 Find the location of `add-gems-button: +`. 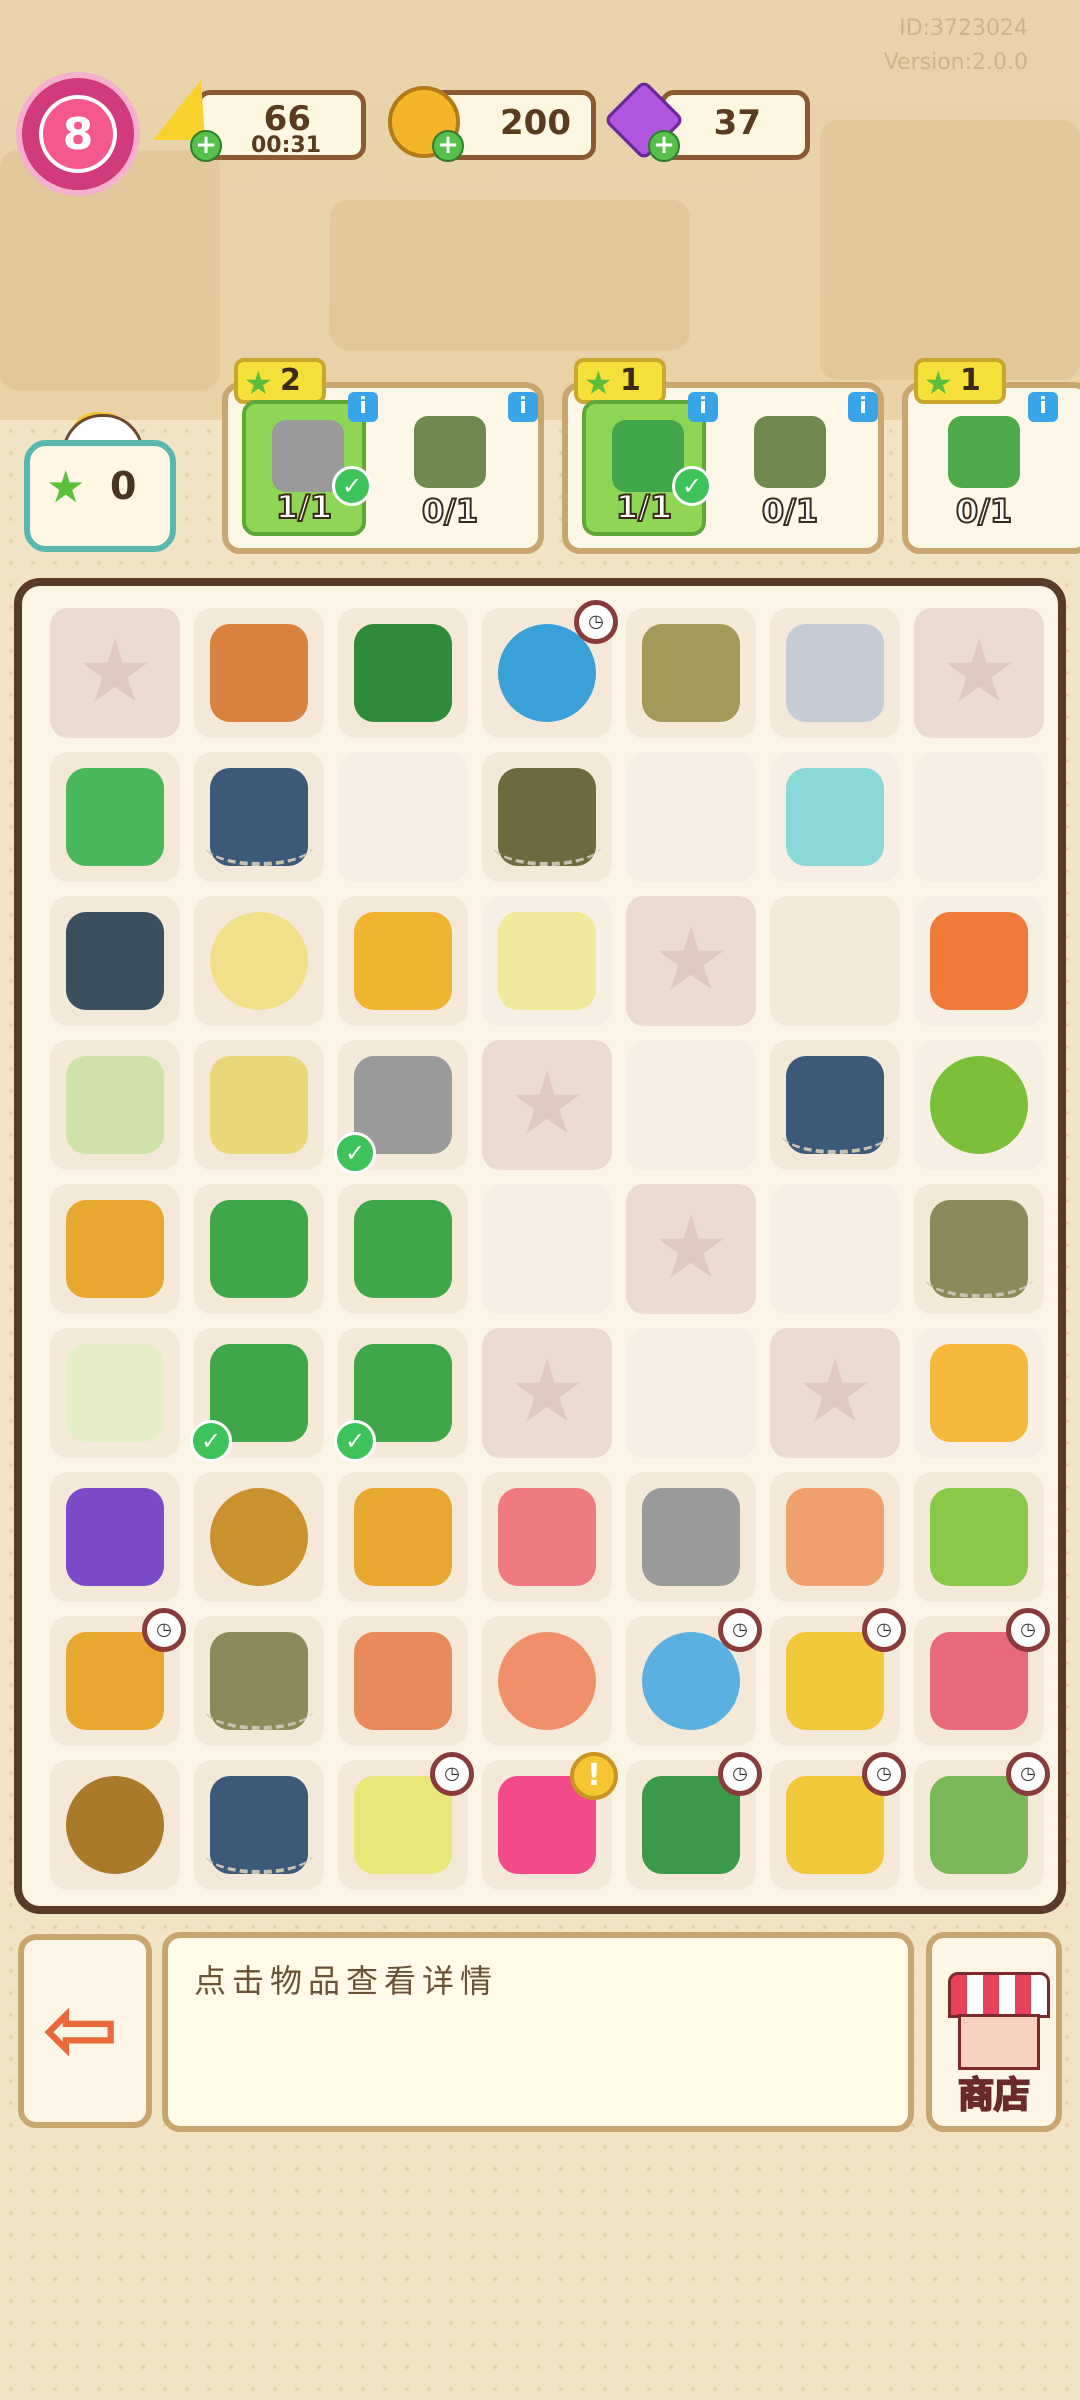

add-gems-button: + is located at coordinates (664, 146).